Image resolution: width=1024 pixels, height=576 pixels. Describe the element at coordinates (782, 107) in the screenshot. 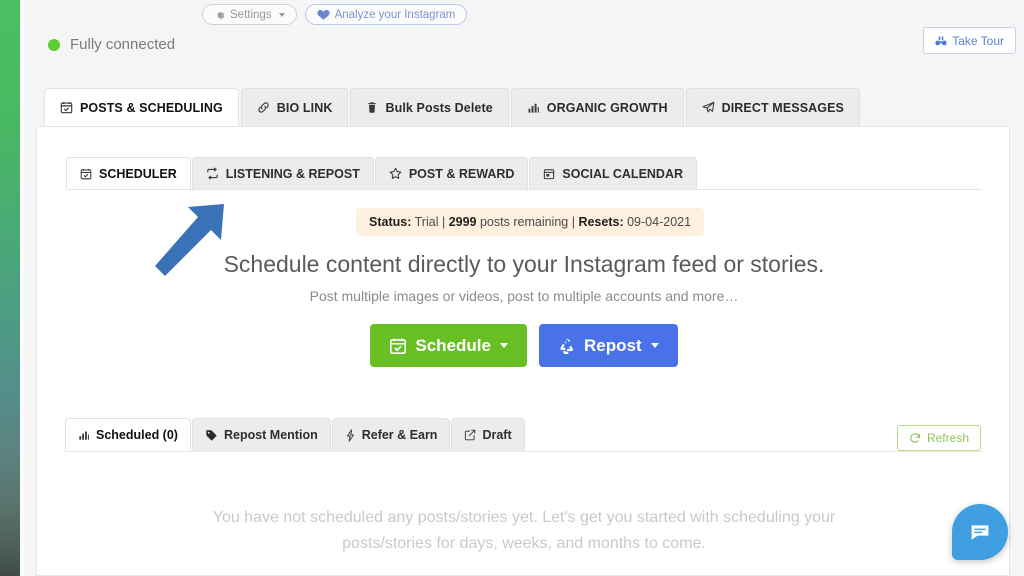

I see `tab-label: DIRECT MESSAGES` at that location.